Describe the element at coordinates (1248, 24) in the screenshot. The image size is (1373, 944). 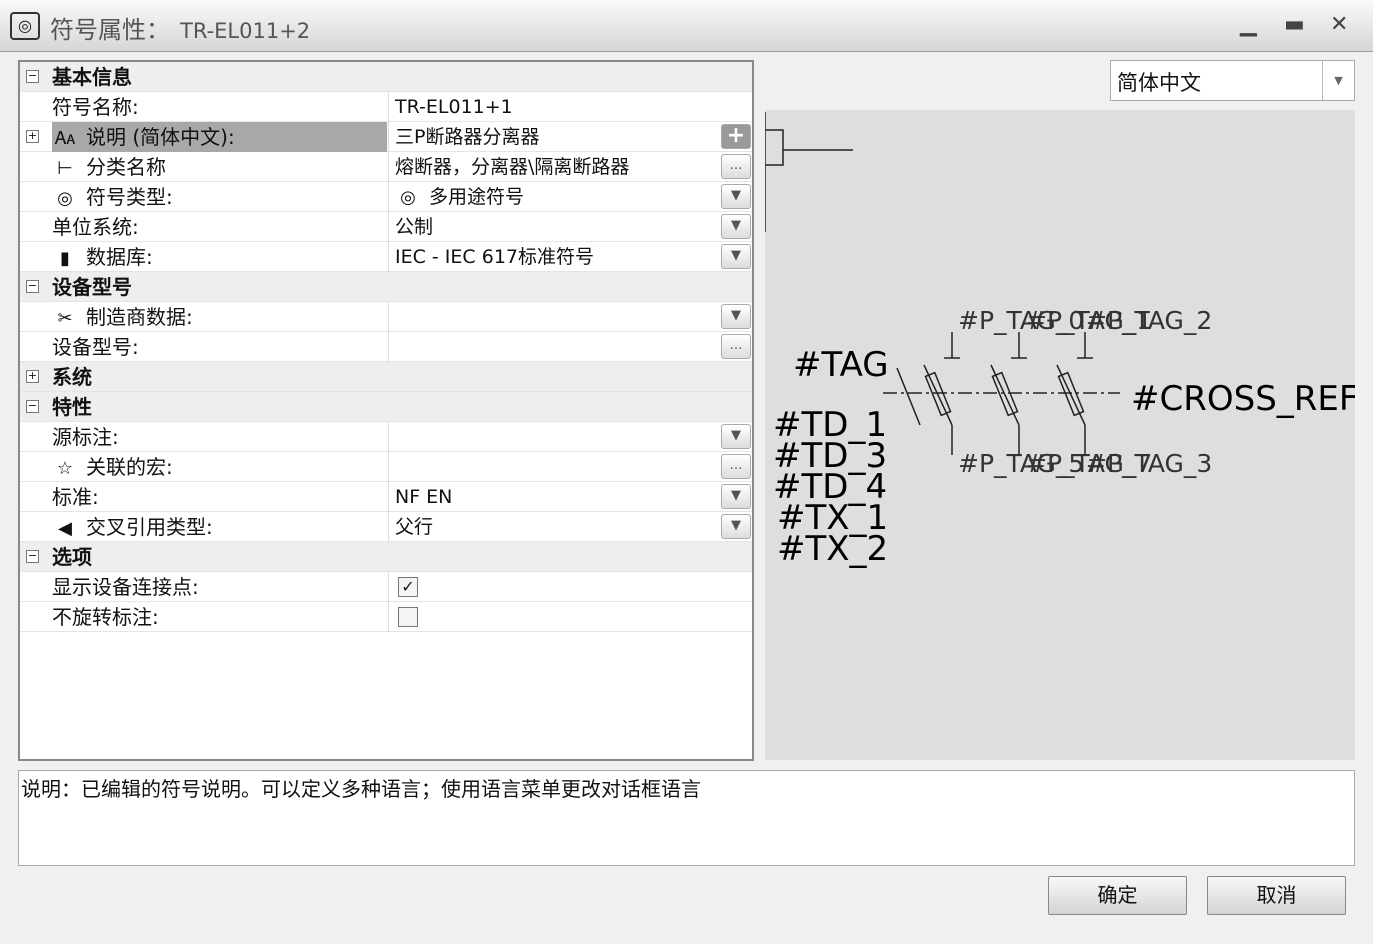
I see `minimize-button: ▁` at that location.